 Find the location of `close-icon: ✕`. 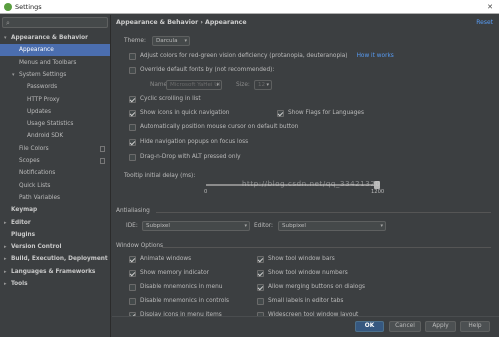

close-icon: ✕ is located at coordinates (490, 7).